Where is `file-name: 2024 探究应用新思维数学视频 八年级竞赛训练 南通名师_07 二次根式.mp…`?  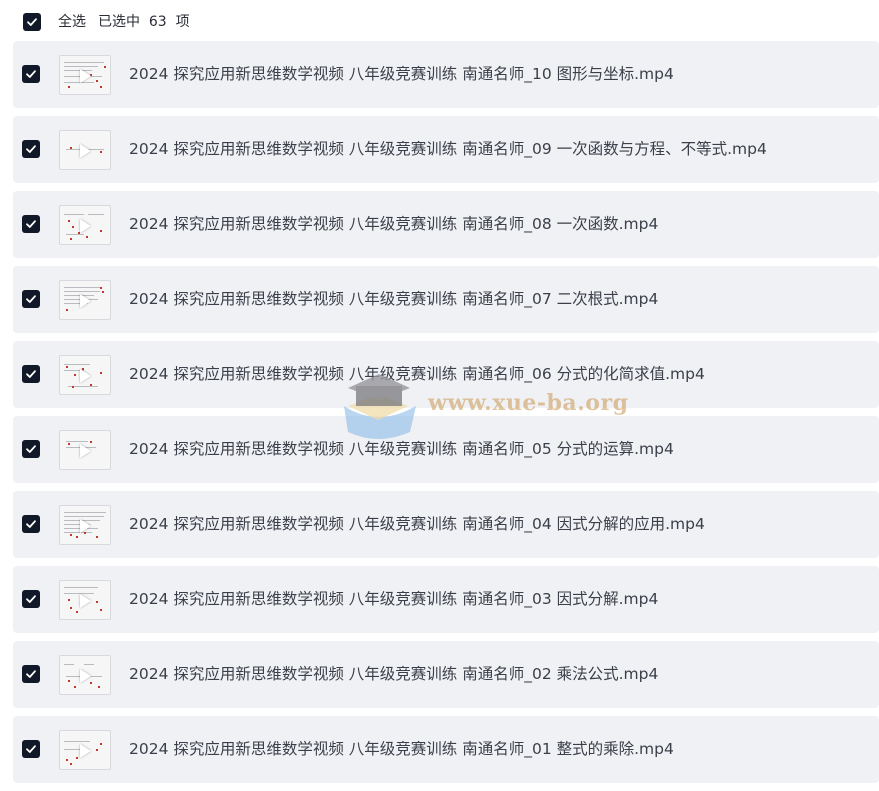 file-name: 2024 探究应用新思维数学视频 八年级竞赛训练 南通名师_07 二次根式.mp… is located at coordinates (393, 299).